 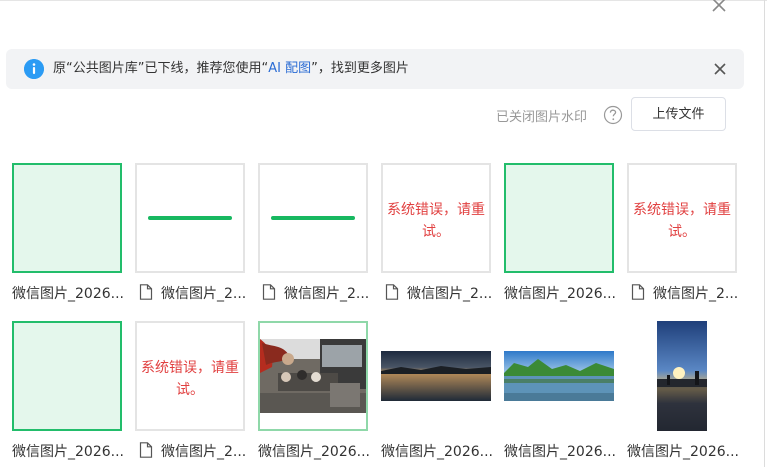 I want to click on info-icon, so click(x=34, y=69).